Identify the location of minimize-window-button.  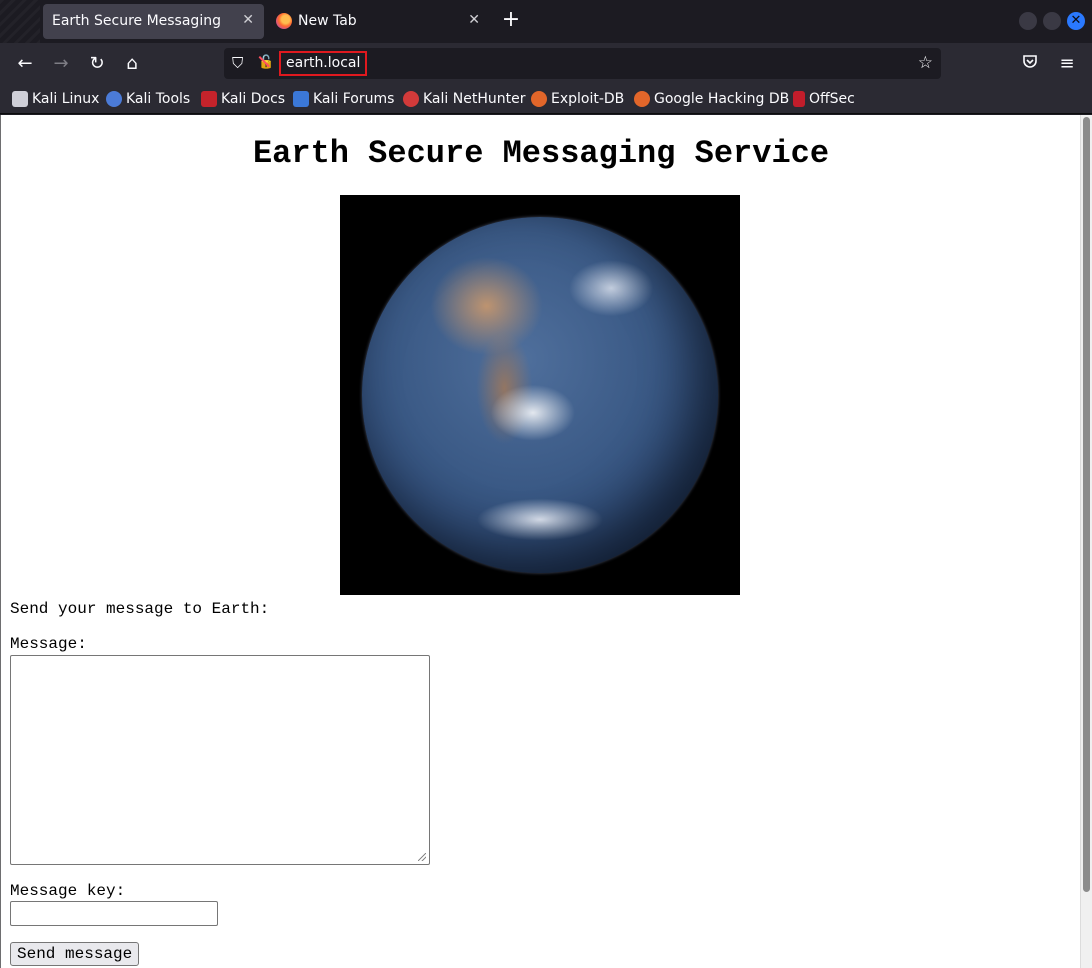
(1028, 21).